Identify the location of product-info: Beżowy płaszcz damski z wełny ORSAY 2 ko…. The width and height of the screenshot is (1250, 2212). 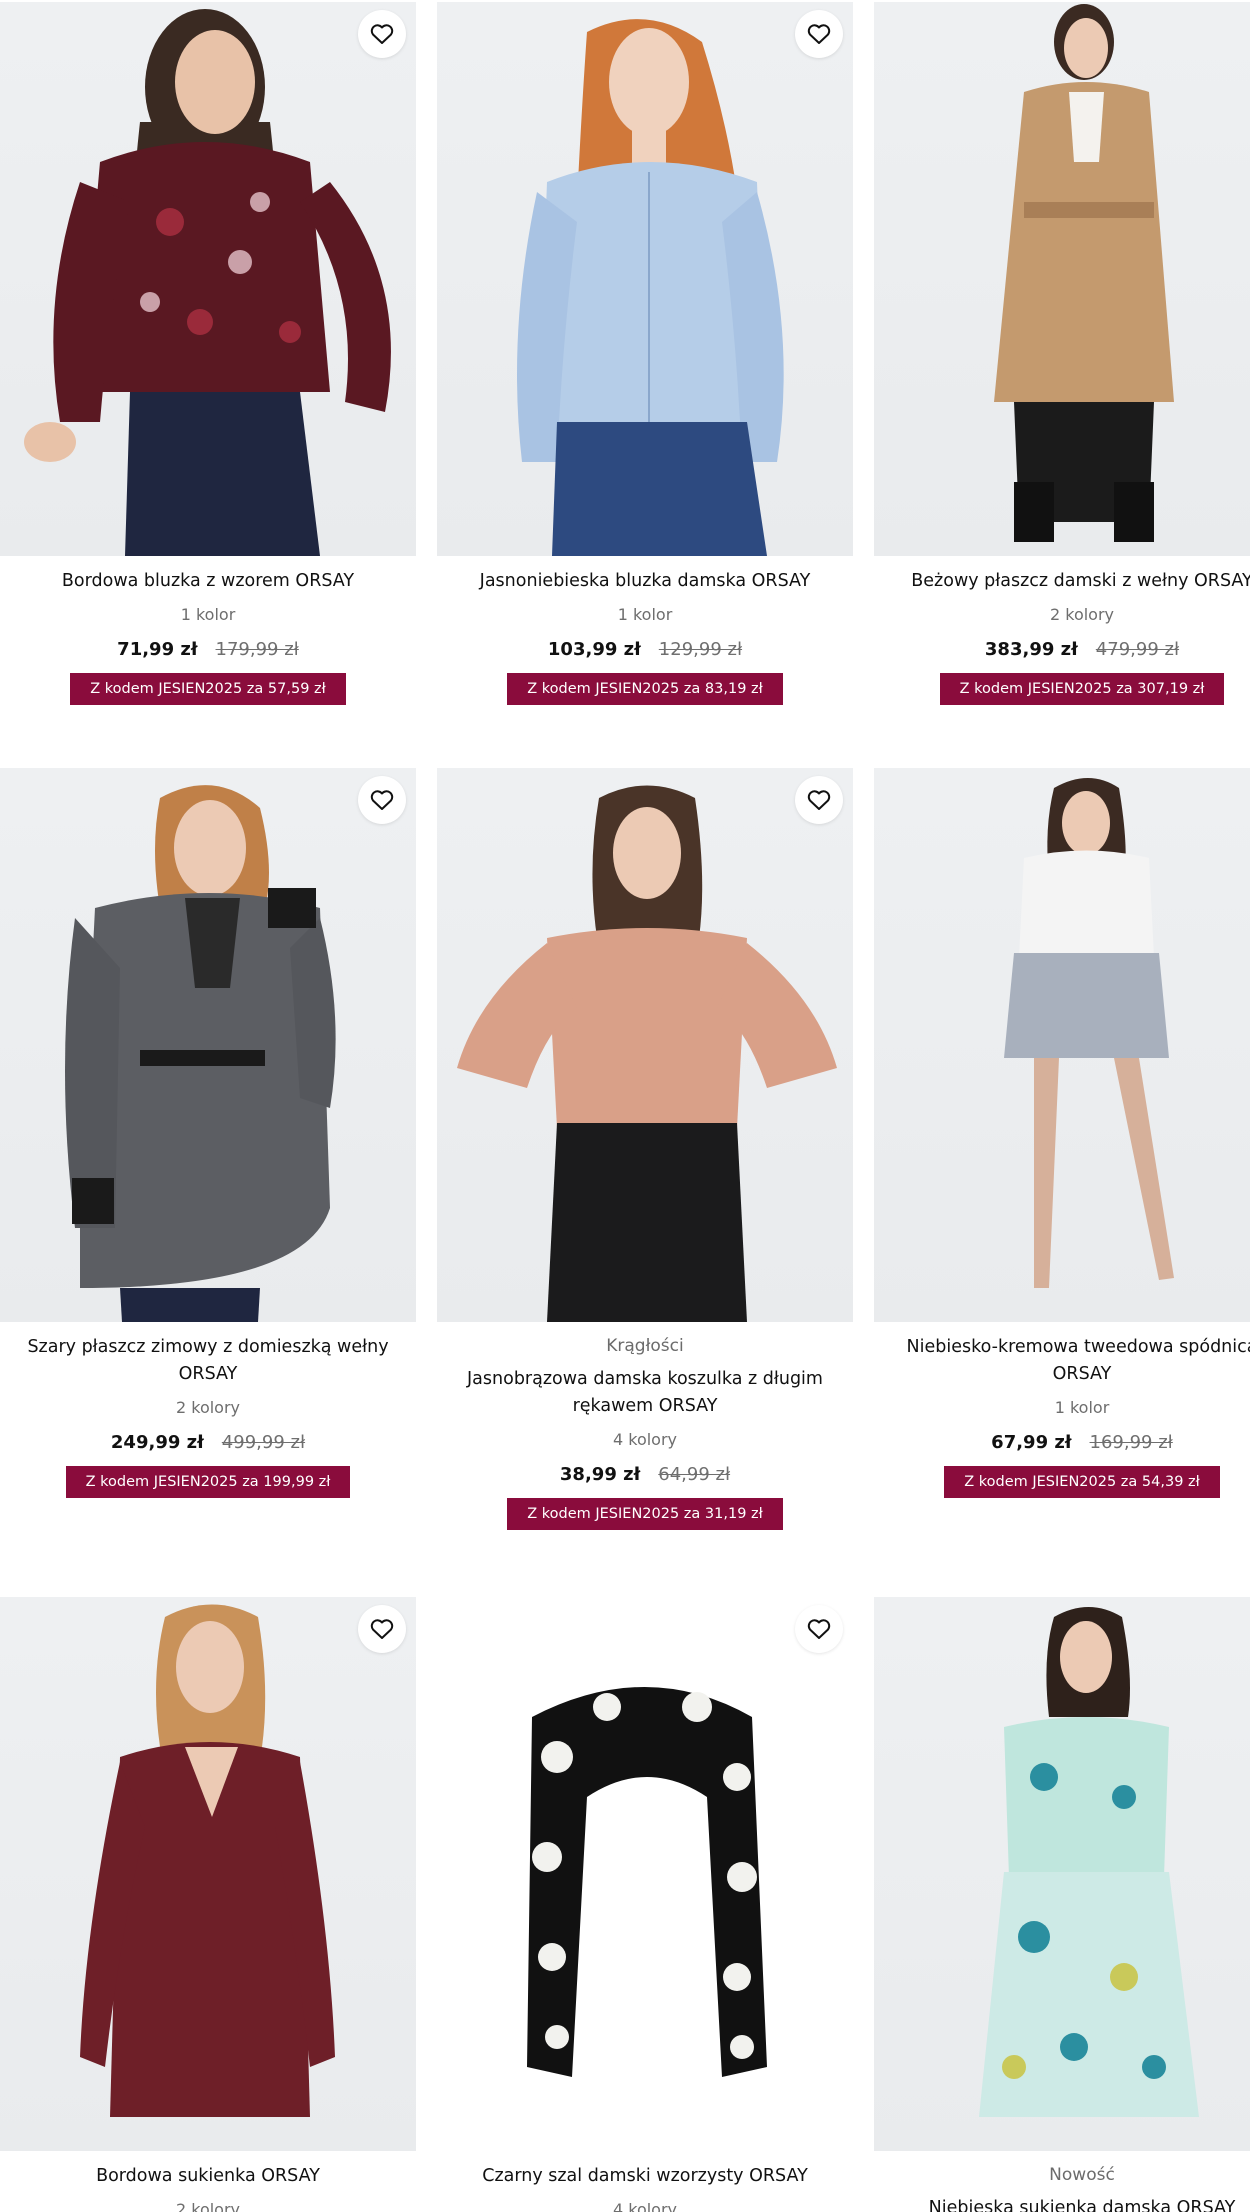
(1062, 630).